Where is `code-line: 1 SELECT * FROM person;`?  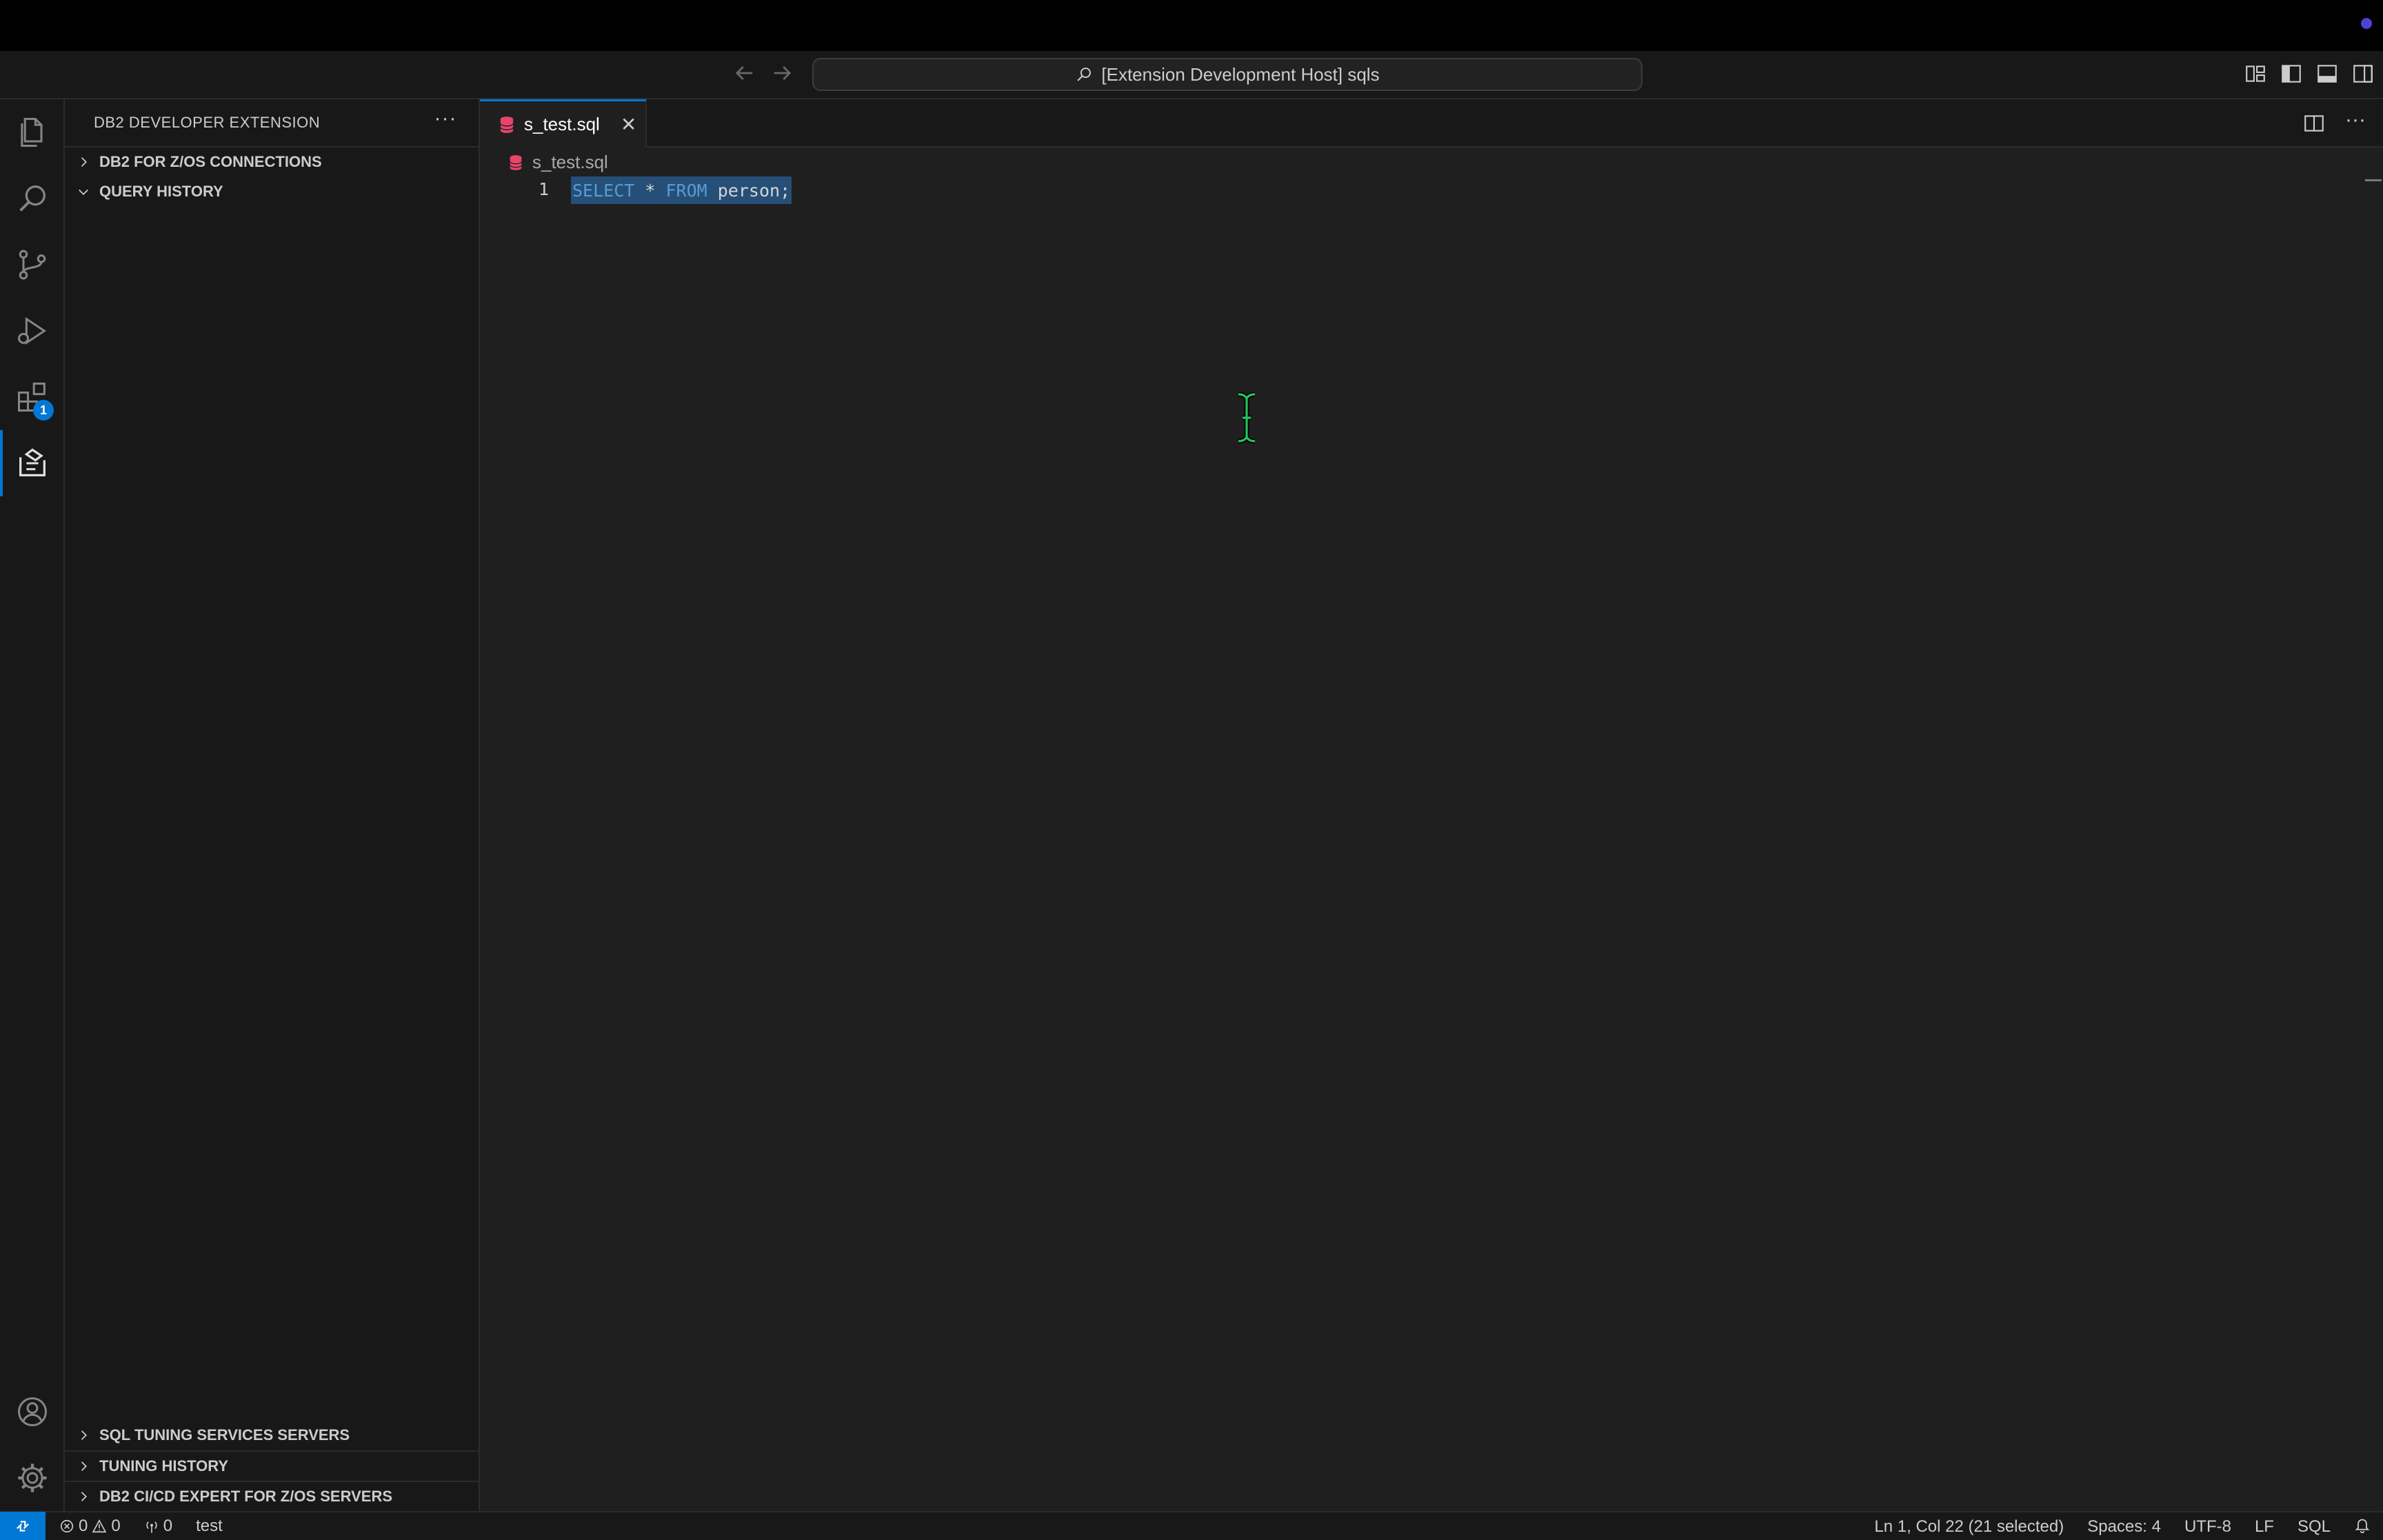 code-line: 1 SELECT * FROM person; is located at coordinates (1431, 190).